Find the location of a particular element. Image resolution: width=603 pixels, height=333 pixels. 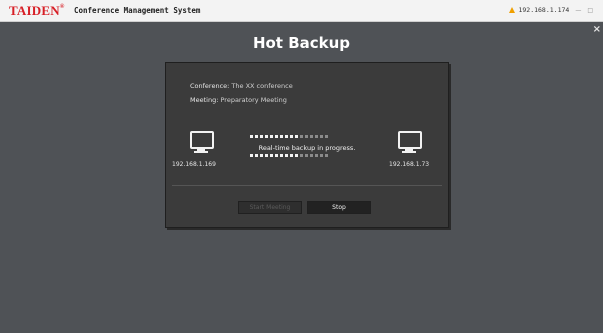

divider is located at coordinates (307, 185).